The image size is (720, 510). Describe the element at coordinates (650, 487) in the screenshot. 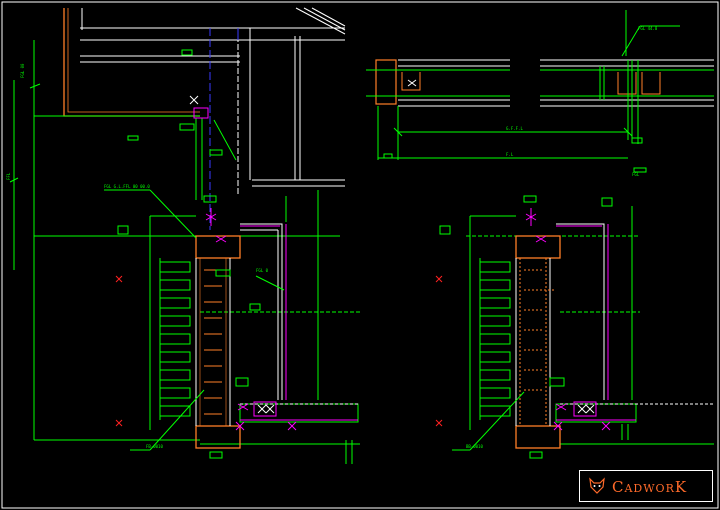

I see `logo-text: CadworK` at that location.